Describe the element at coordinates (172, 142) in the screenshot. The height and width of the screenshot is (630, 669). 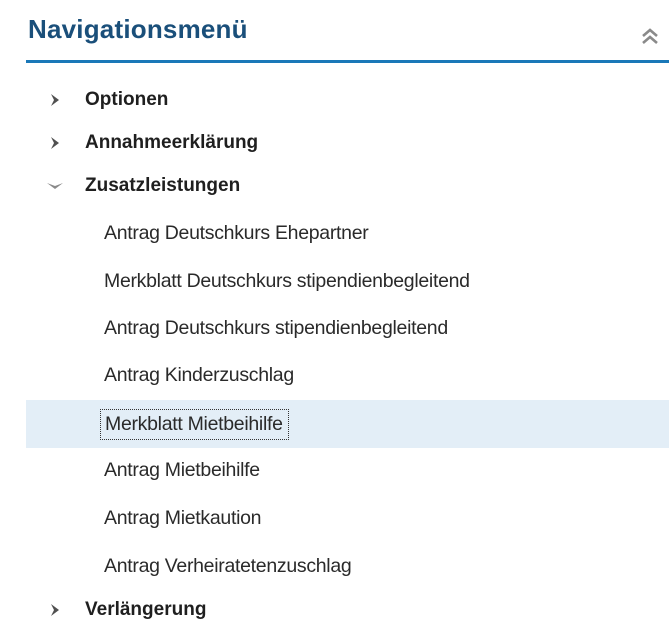
I see `menu-item-label: Annahmeerklärung` at that location.